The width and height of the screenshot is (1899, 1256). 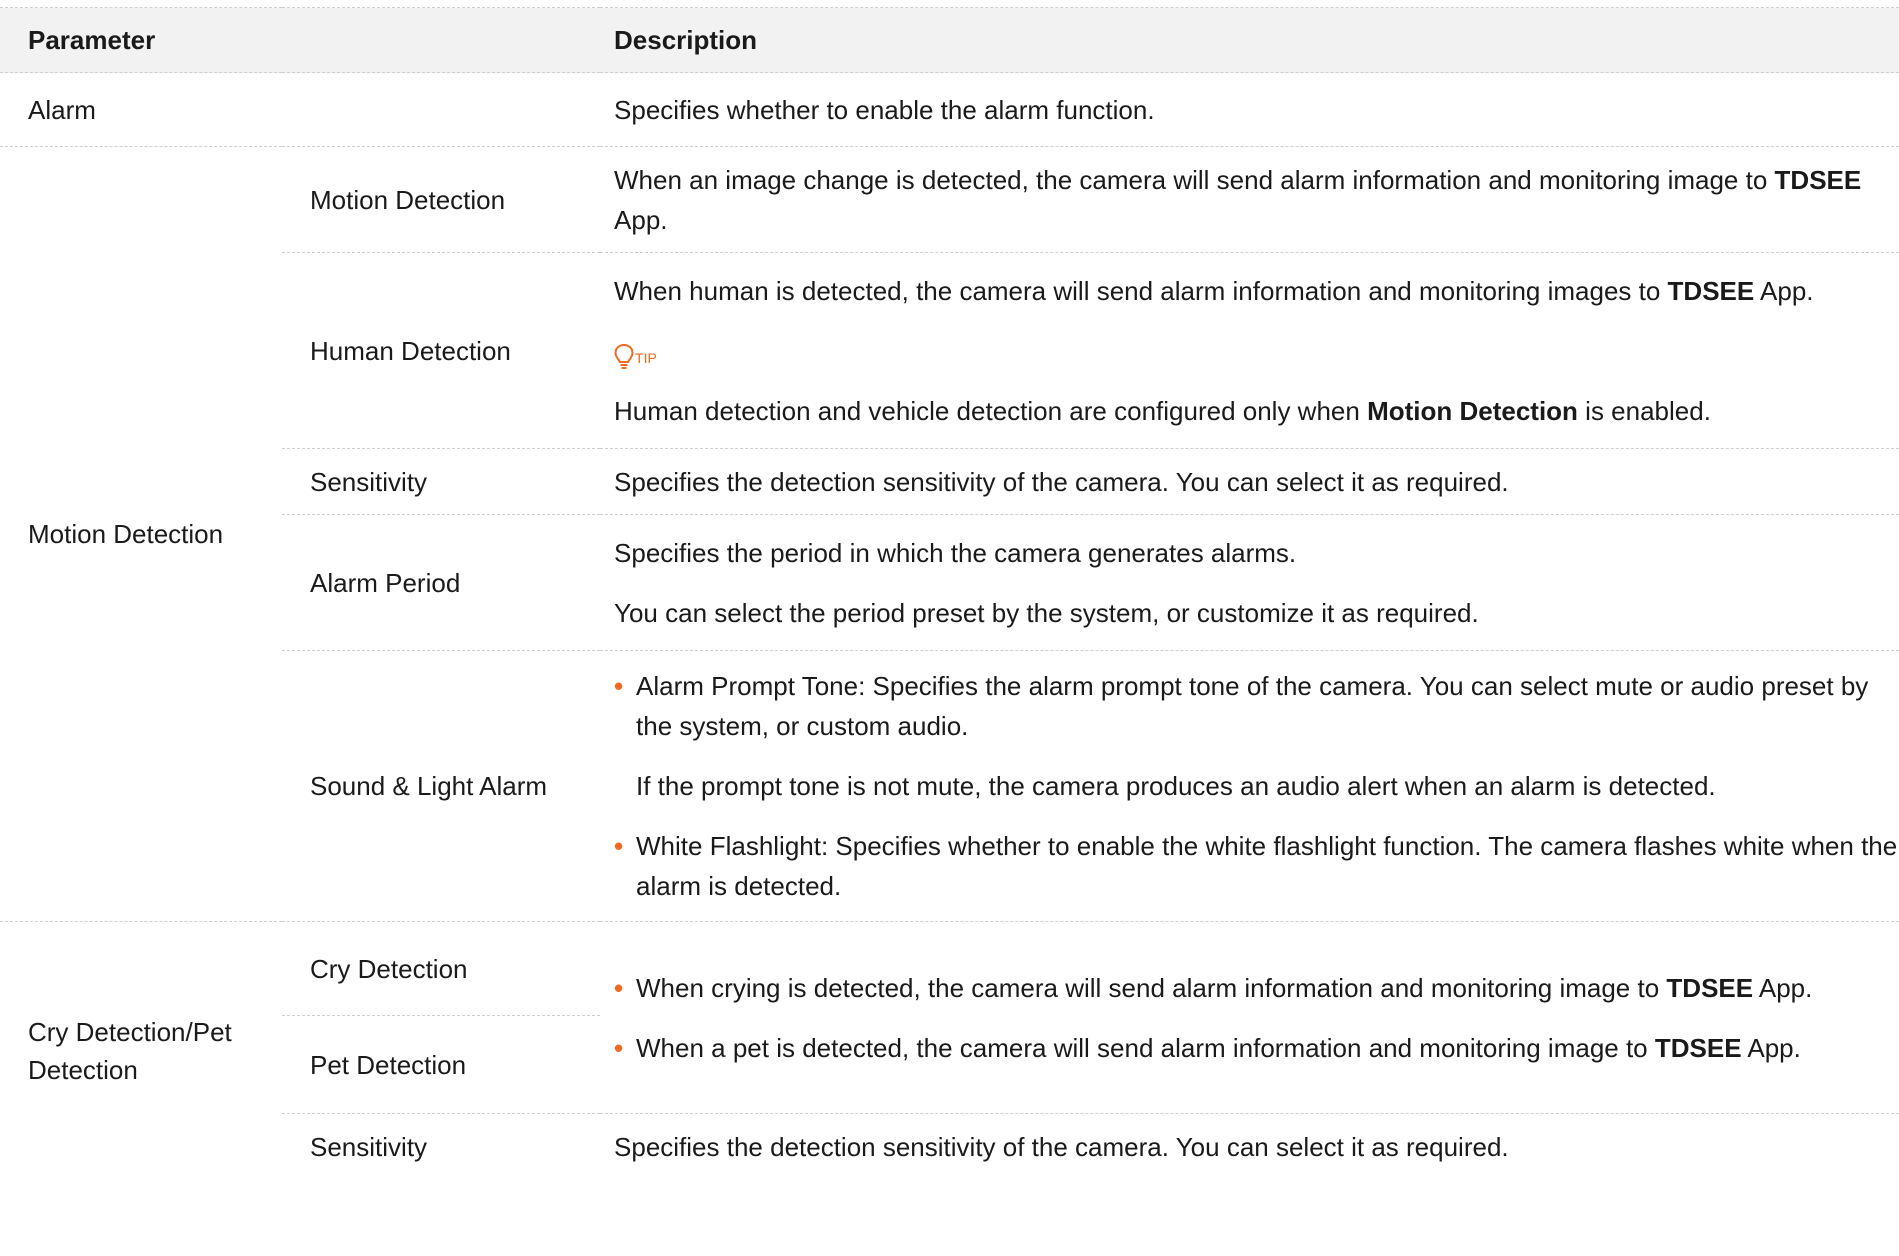 I want to click on param-human-detection: Human Detection, so click(x=441, y=350).